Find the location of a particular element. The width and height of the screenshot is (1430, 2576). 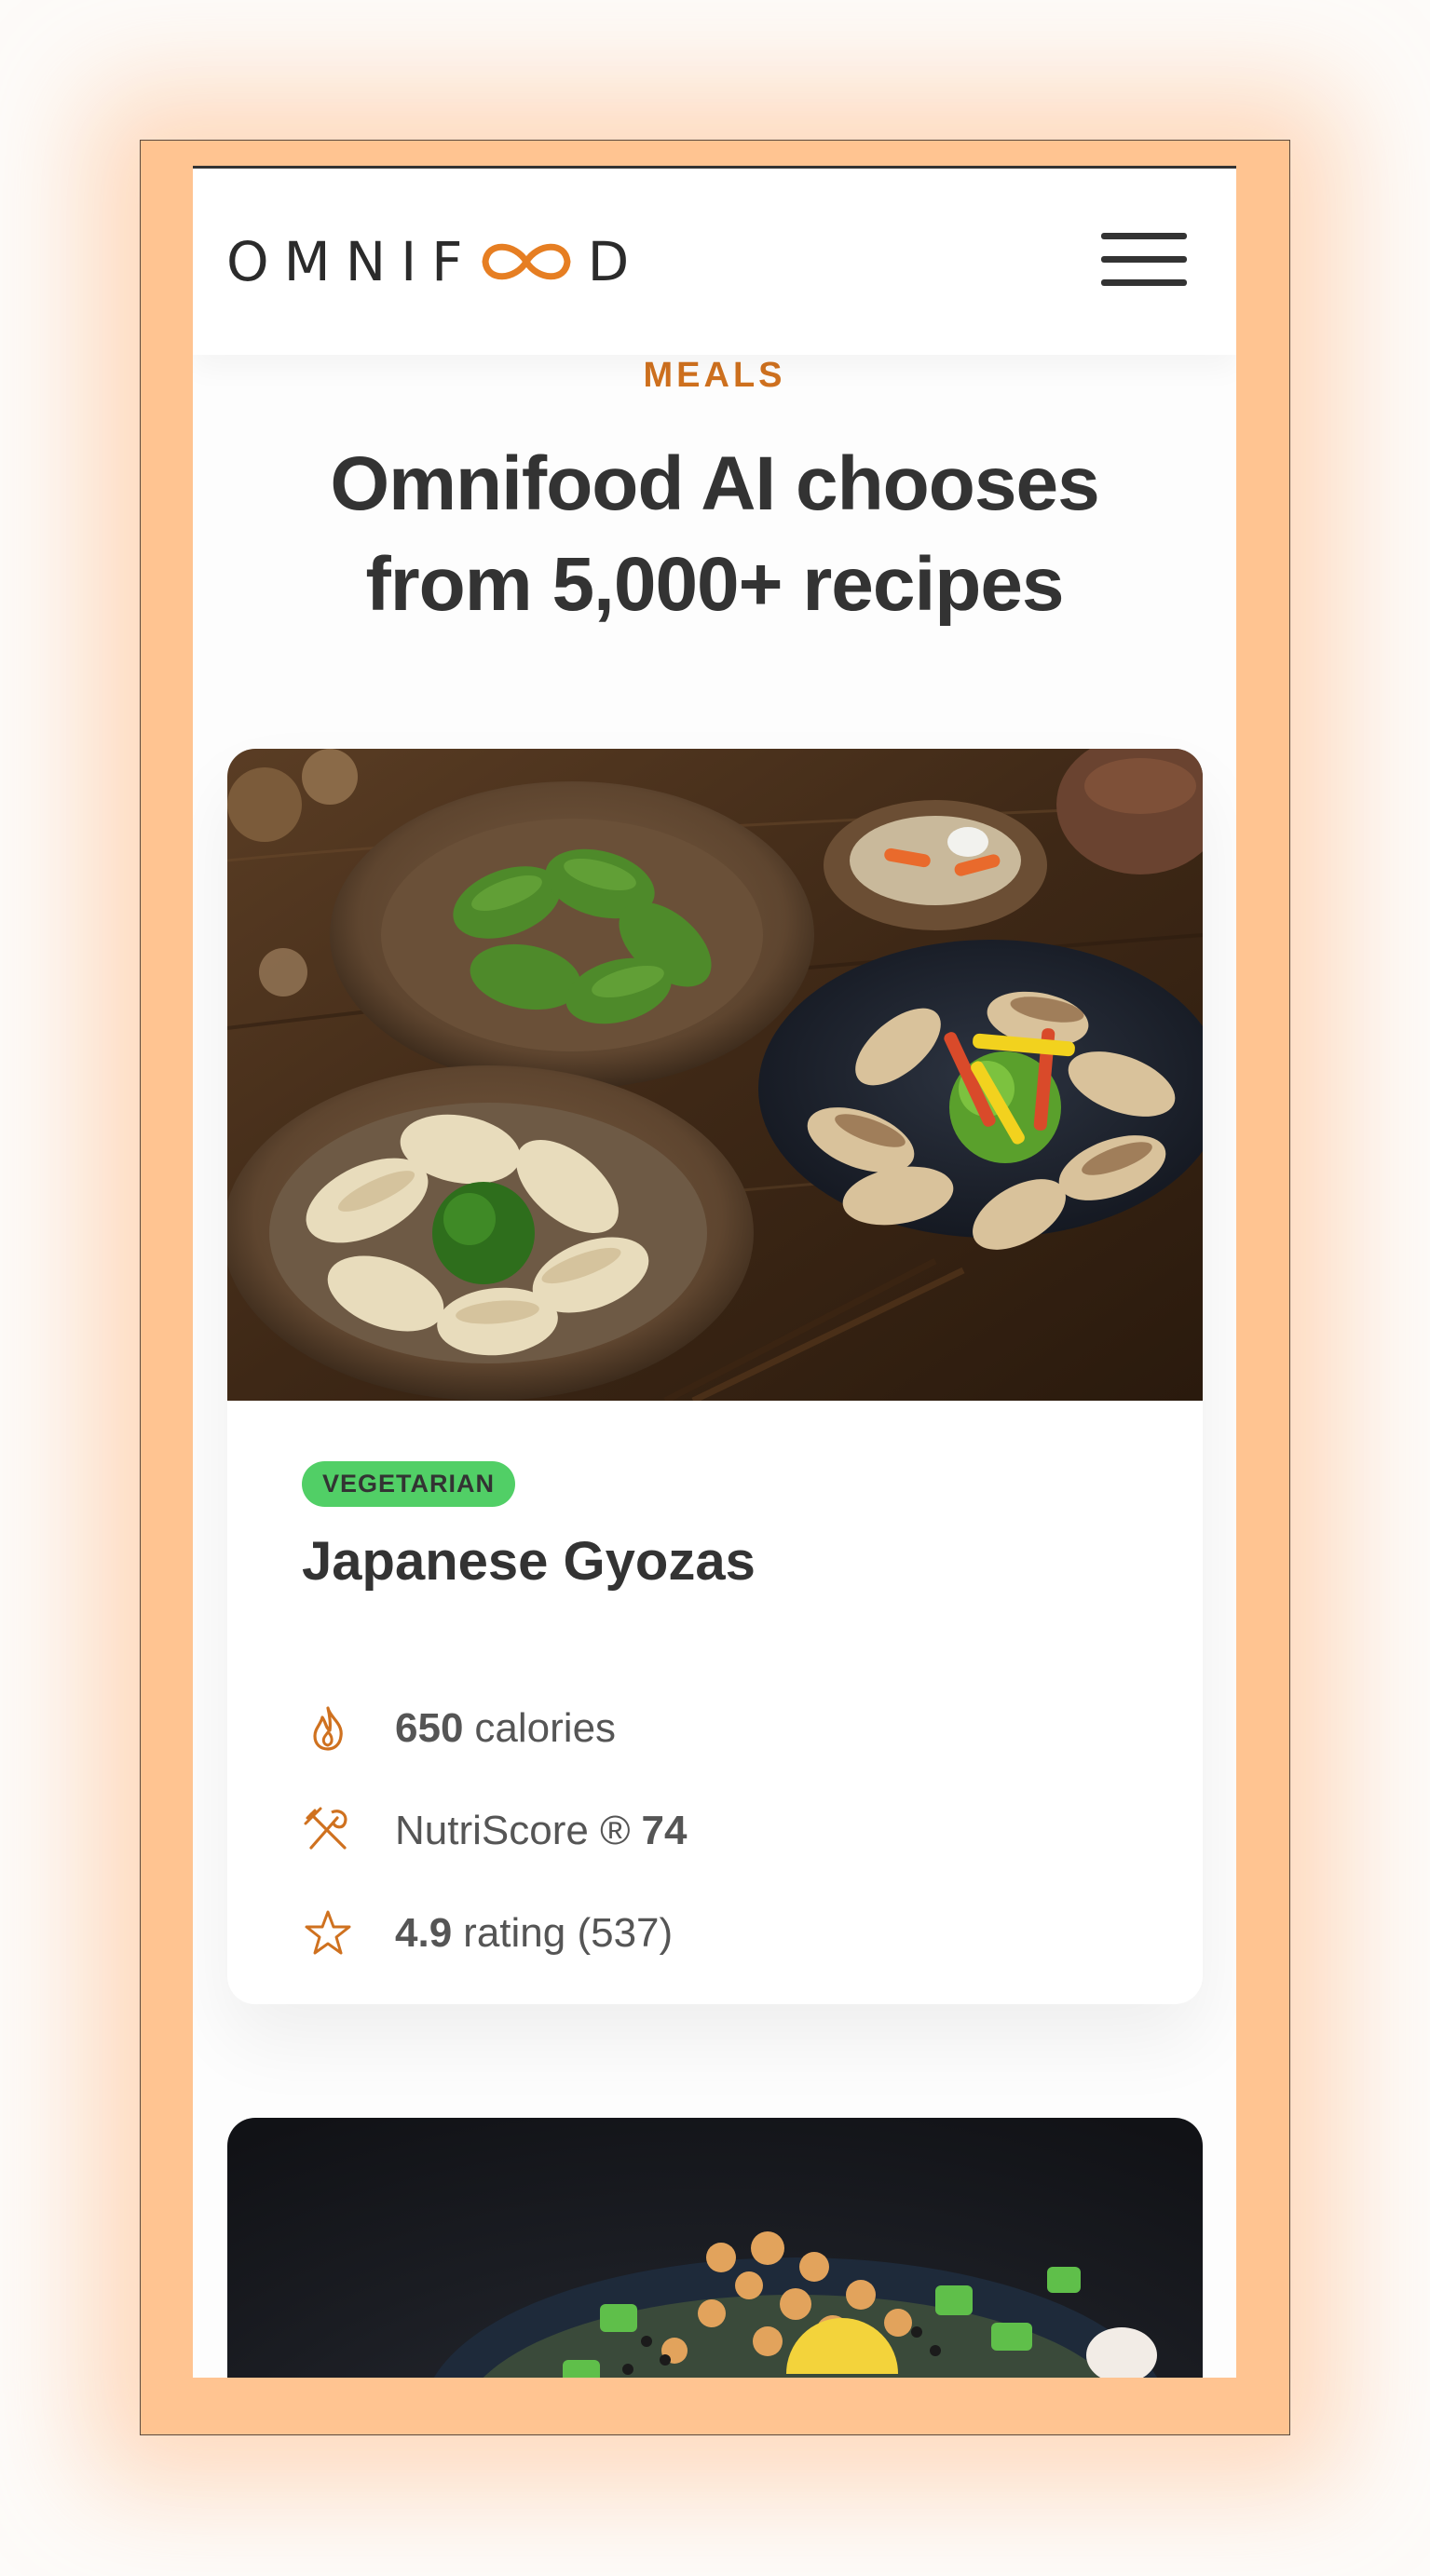

section-subheading: MEALS is located at coordinates (714, 375).